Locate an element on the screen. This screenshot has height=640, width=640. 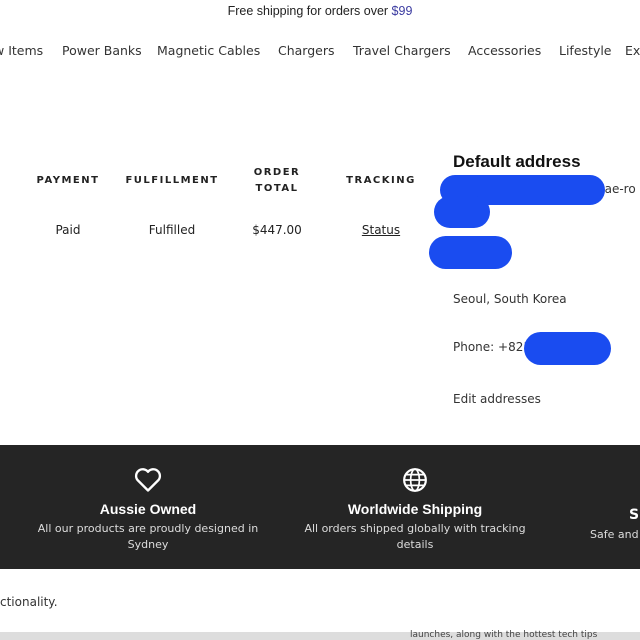
header-order-total: ORDER TOTAL is located at coordinates (277, 180).